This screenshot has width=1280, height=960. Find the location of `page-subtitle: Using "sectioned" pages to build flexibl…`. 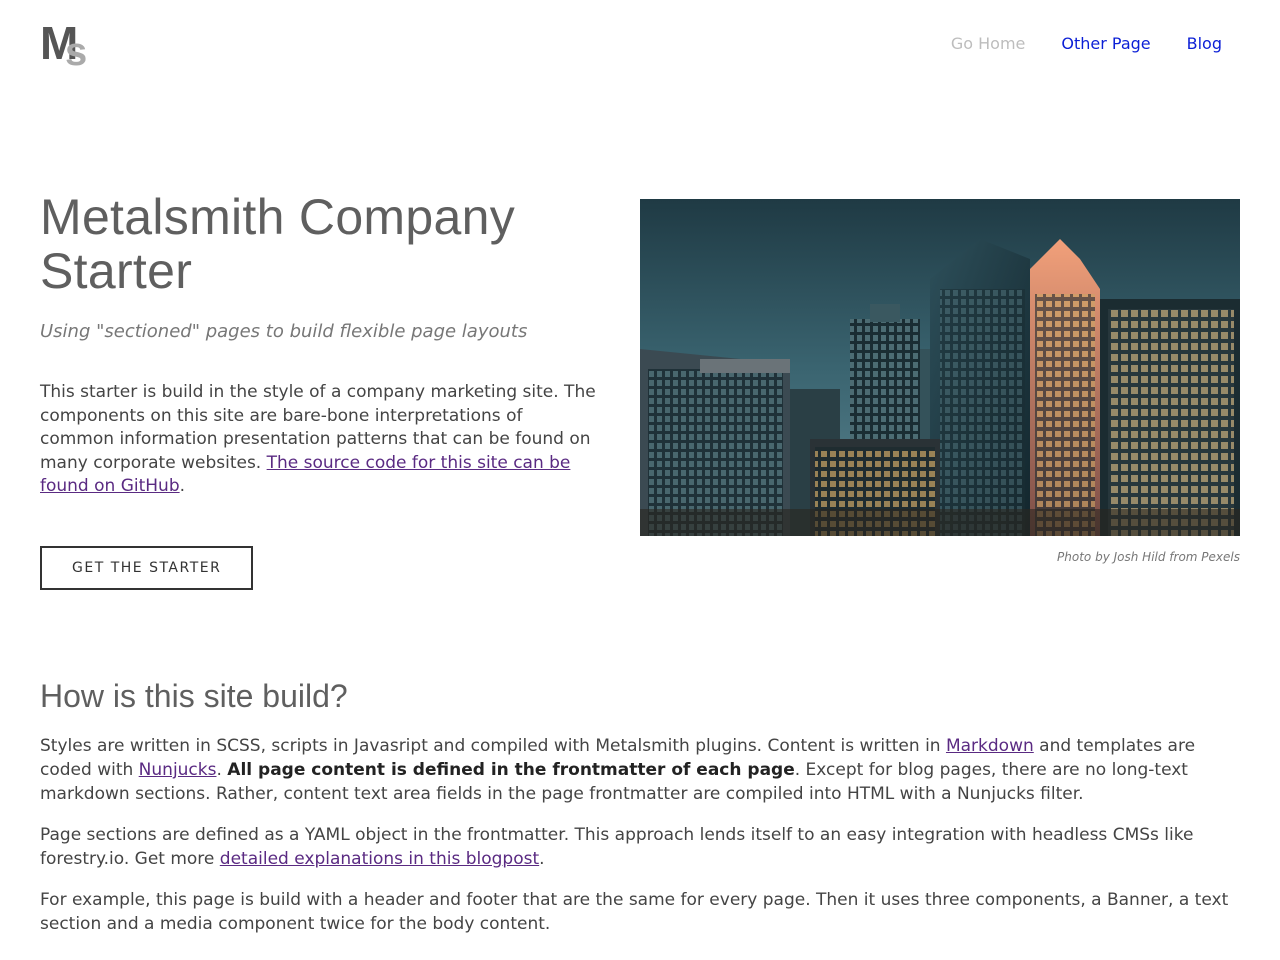

page-subtitle: Using "sectioned" pages to build flexibl… is located at coordinates (284, 331).